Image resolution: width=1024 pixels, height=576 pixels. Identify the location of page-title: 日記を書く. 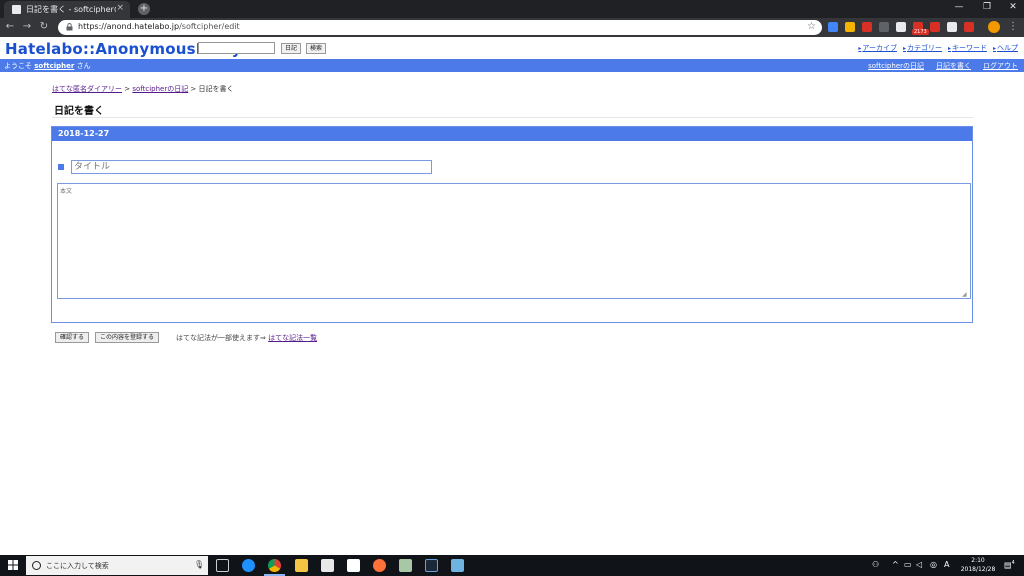
(79, 111).